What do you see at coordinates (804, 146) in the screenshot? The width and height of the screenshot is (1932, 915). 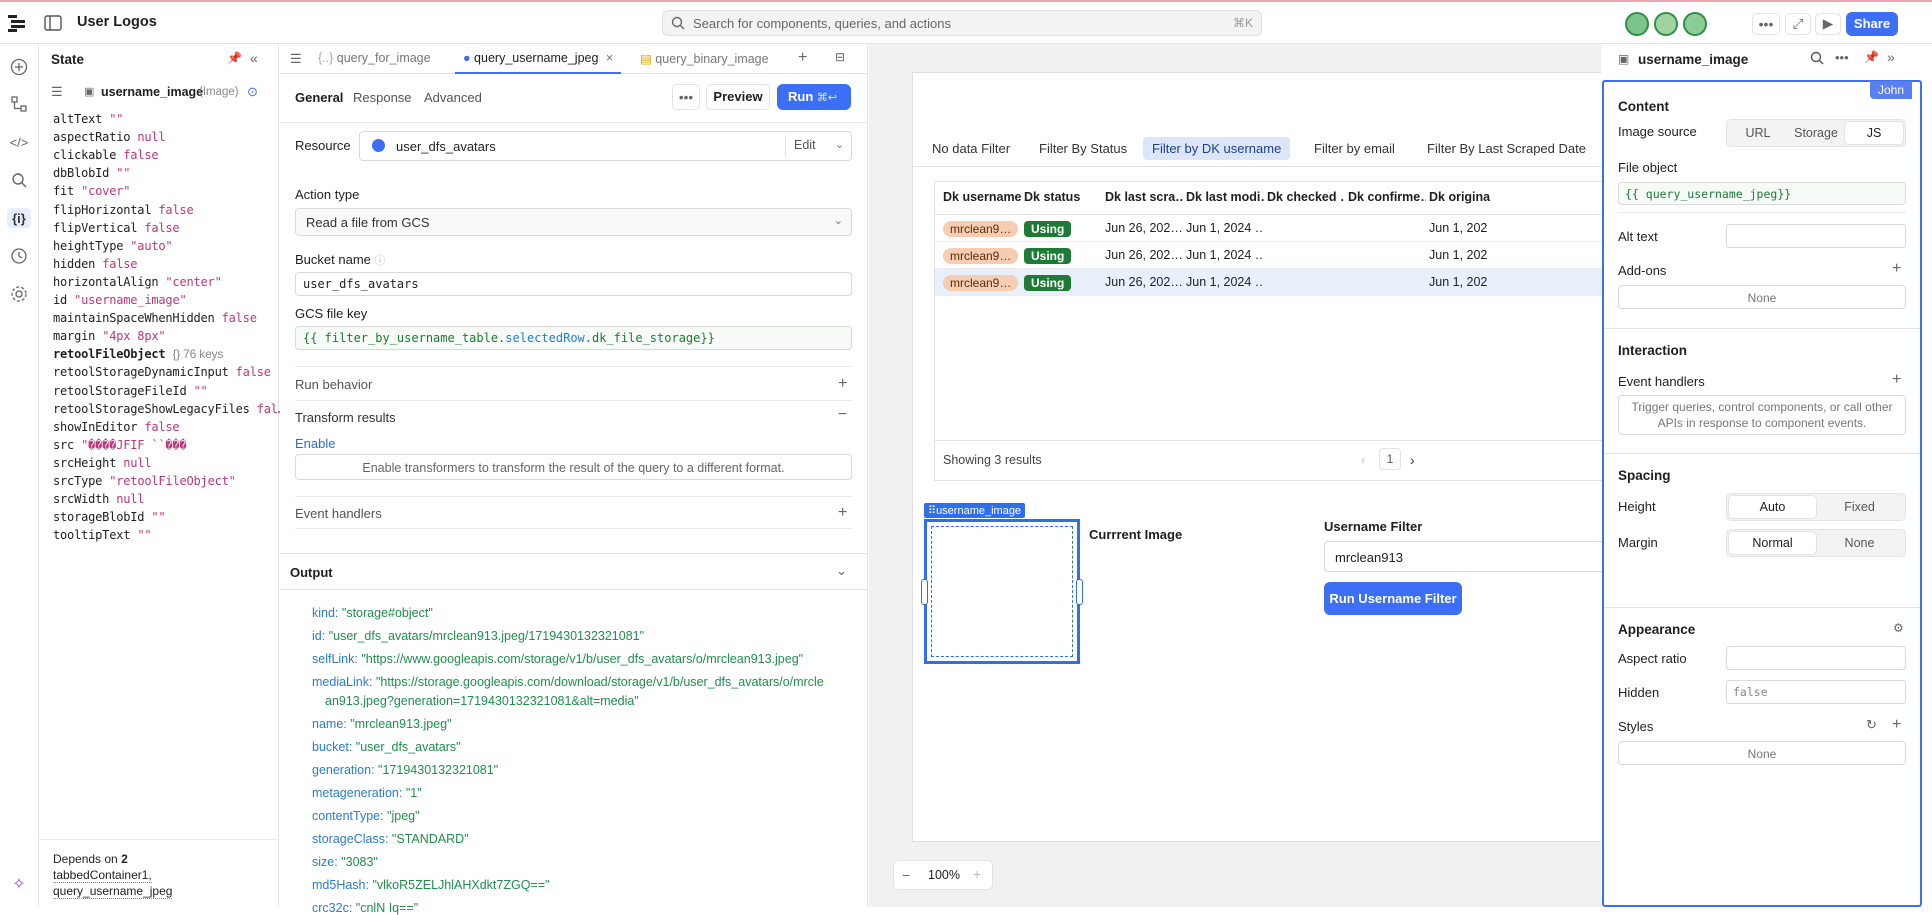 I see `edit-resource-button: Edit` at bounding box center [804, 146].